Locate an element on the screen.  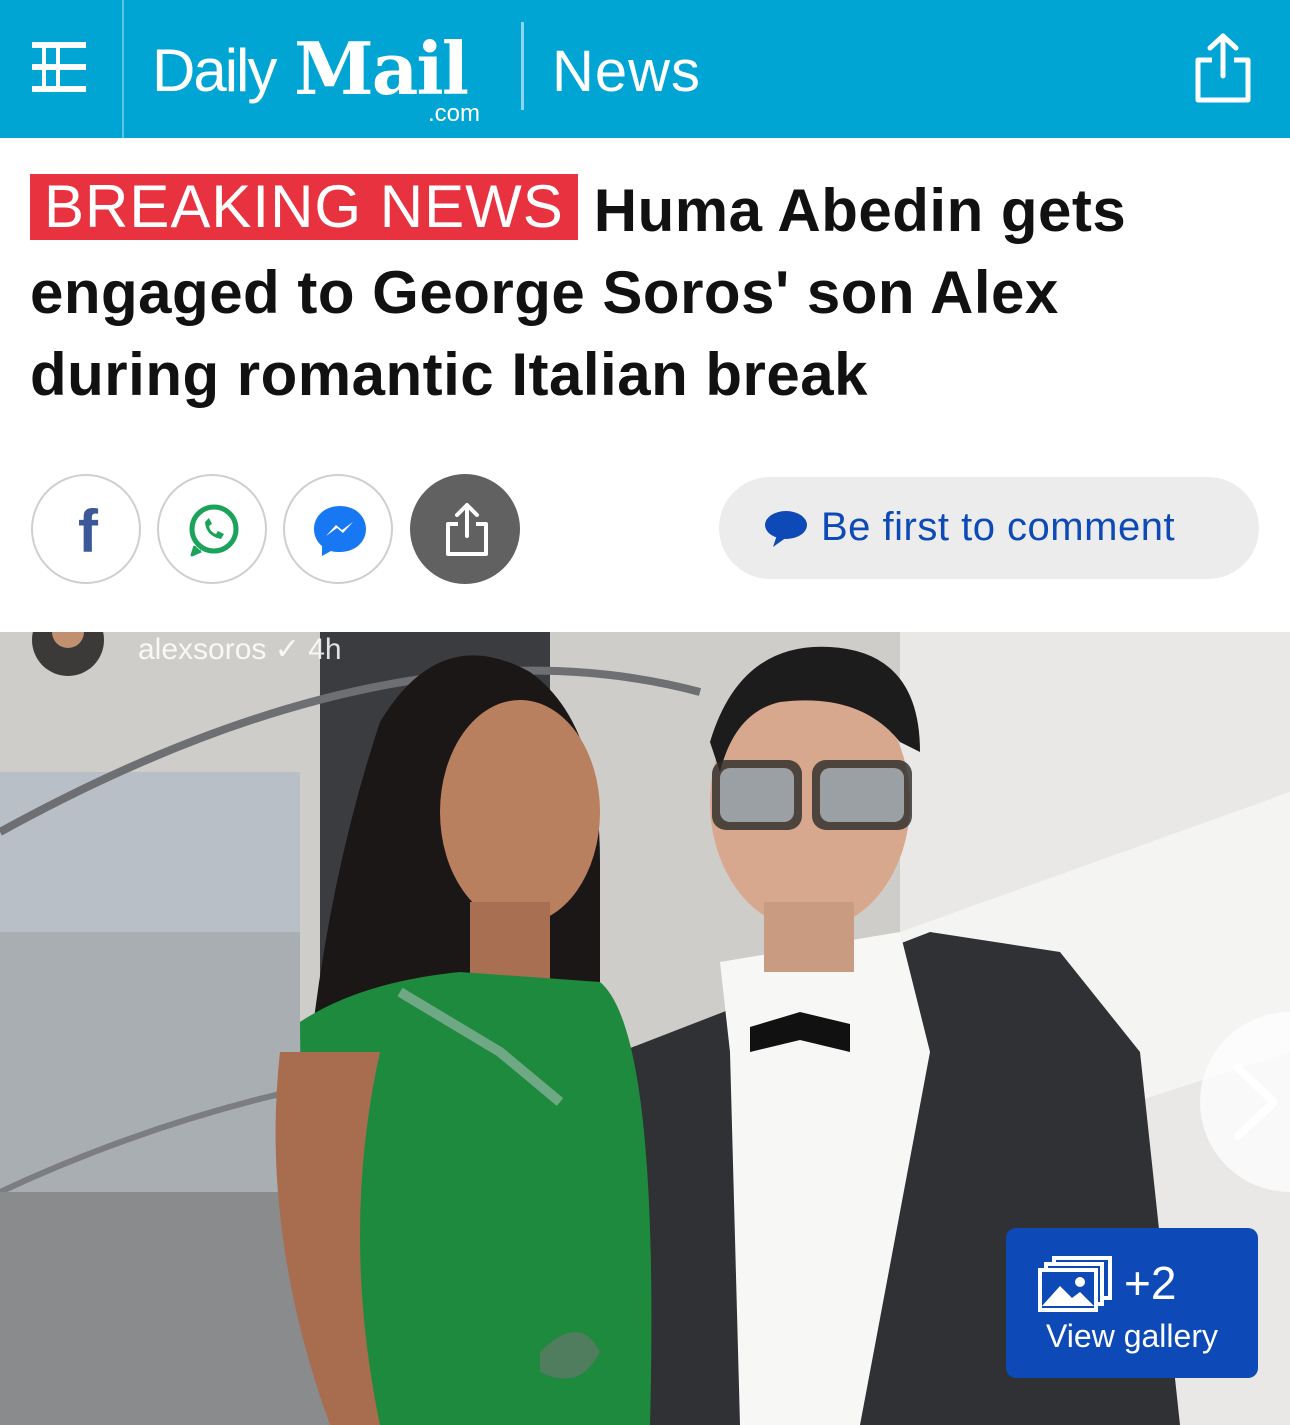
comment-label: Be first to comment is located at coordinates (998, 527).